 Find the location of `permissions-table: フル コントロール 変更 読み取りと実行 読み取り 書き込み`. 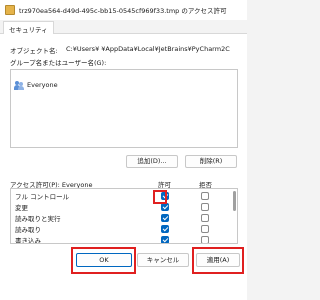

permissions-table: フル コントロール 変更 読み取りと実行 読み取り 書き込み is located at coordinates (124, 216).